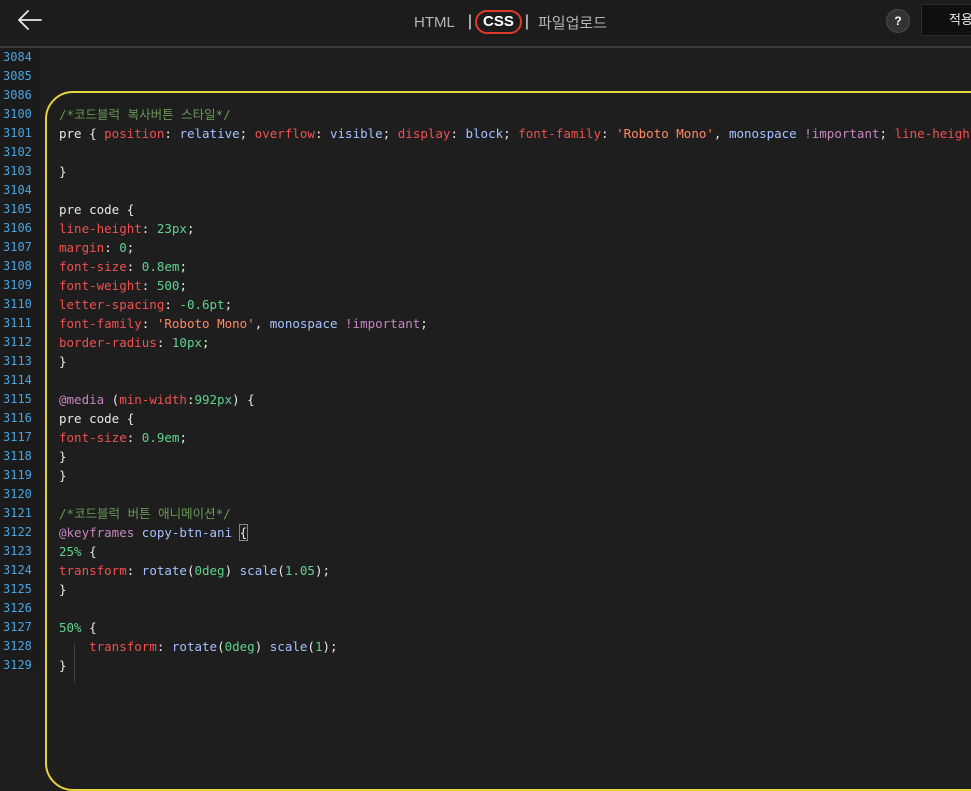  Describe the element at coordinates (17, 437) in the screenshot. I see `line-number: 3117` at that location.